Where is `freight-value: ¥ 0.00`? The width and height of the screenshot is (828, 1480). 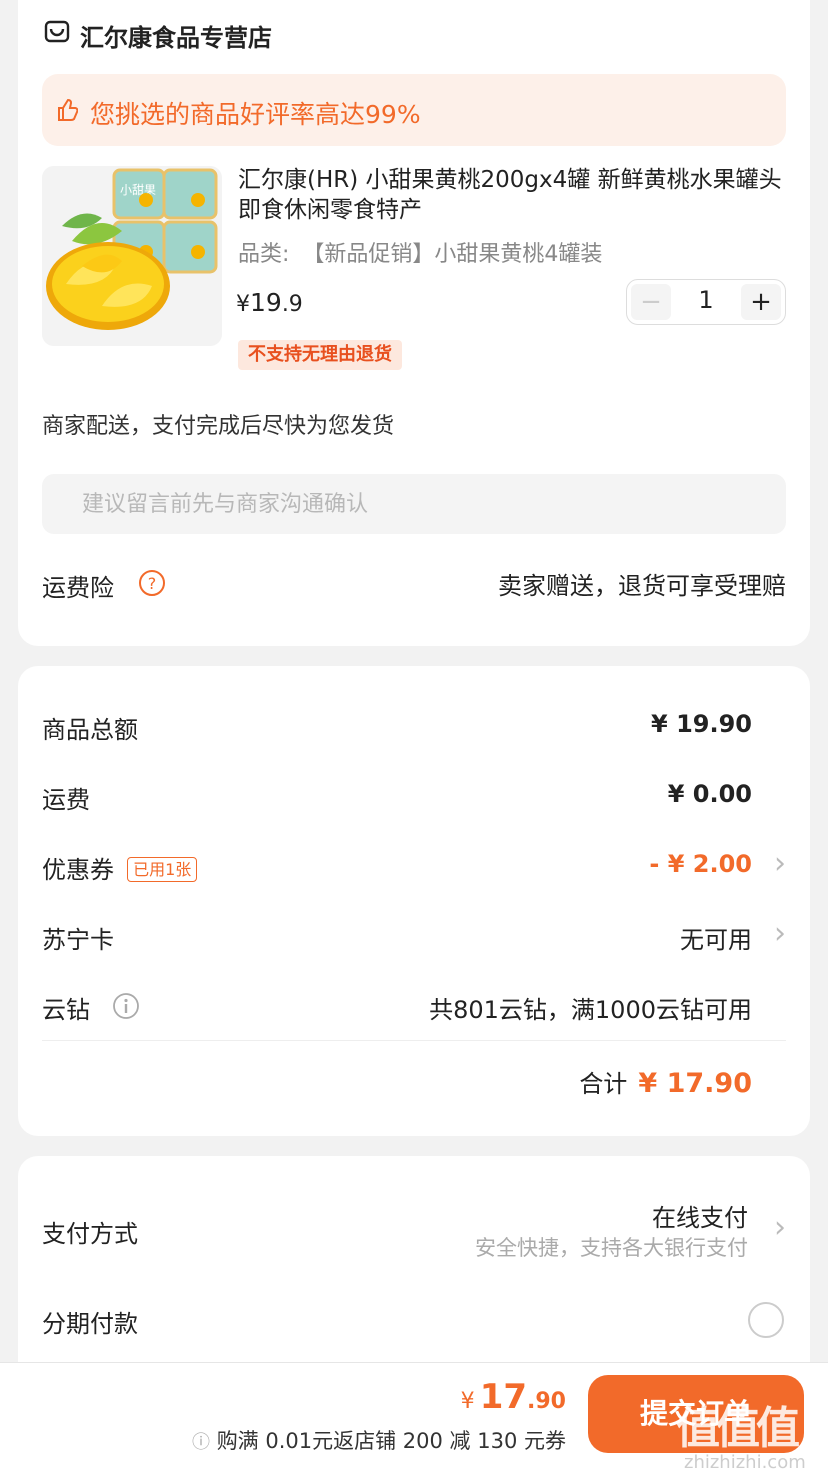 freight-value: ¥ 0.00 is located at coordinates (709, 794).